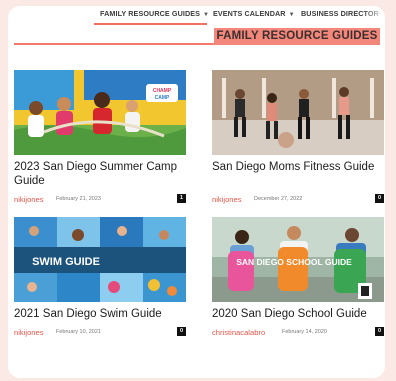  I want to click on post-author: christinacalabro, so click(238, 332).